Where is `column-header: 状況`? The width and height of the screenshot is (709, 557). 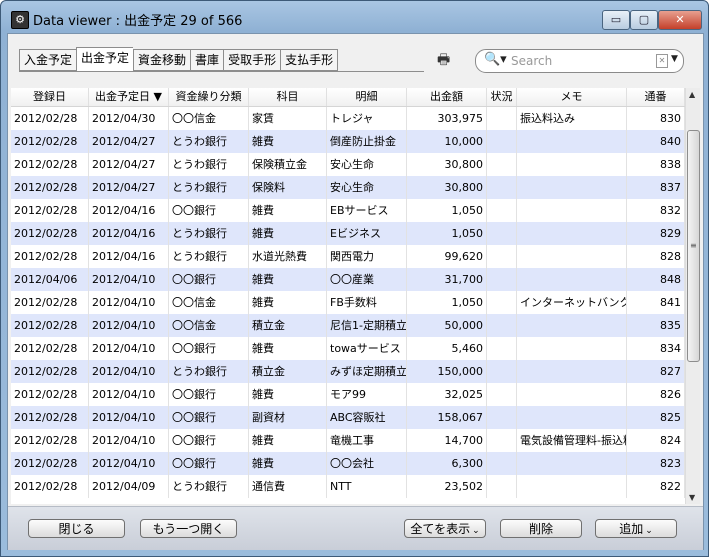 column-header: 状況 is located at coordinates (502, 97).